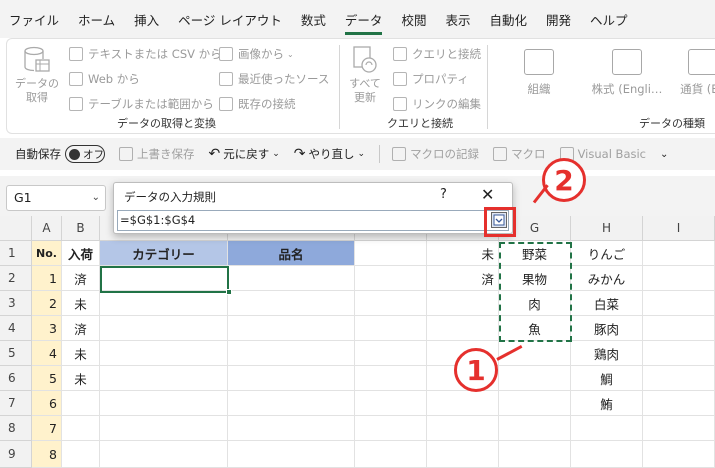 This screenshot has height=468, width=715. What do you see at coordinates (431, 79) in the screenshot?
I see `properties-button: プロパティ` at bounding box center [431, 79].